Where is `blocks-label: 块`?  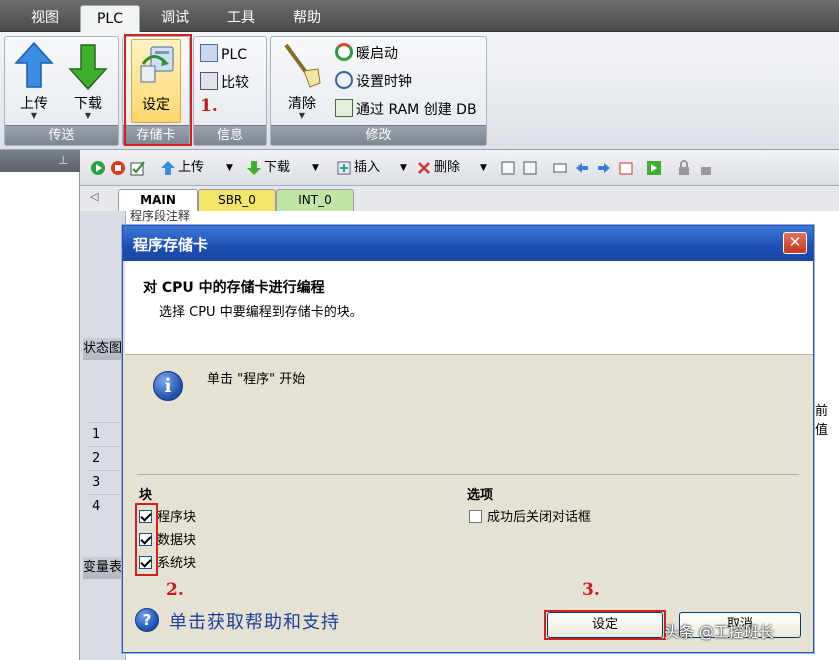
blocks-label: 块 is located at coordinates (146, 495).